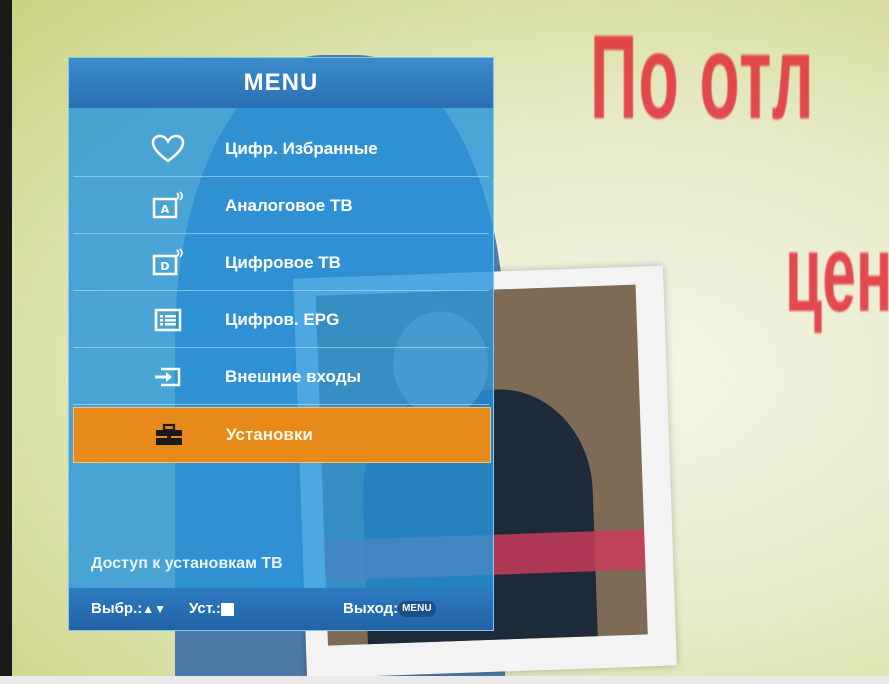 This screenshot has height=684, width=889. What do you see at coordinates (187, 563) in the screenshot?
I see `menu-description: Доступ к установкам ТВ` at bounding box center [187, 563].